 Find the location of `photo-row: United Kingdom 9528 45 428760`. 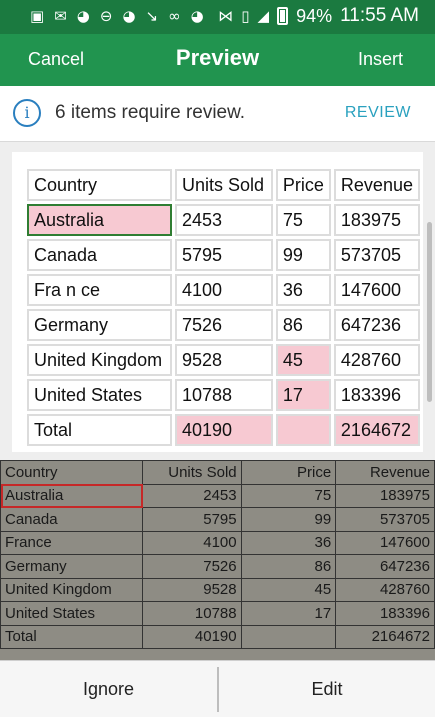

photo-row: United Kingdom 9528 45 428760 is located at coordinates (217, 589).